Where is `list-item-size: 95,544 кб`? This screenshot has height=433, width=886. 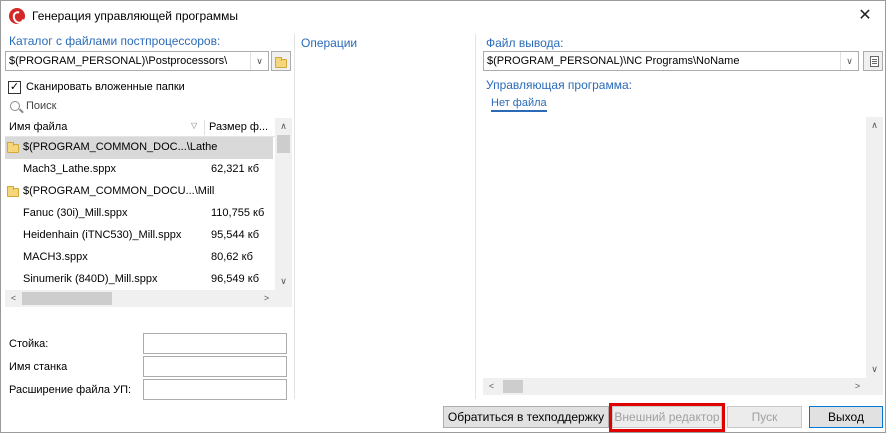
list-item-size: 95,544 кб is located at coordinates (235, 235).